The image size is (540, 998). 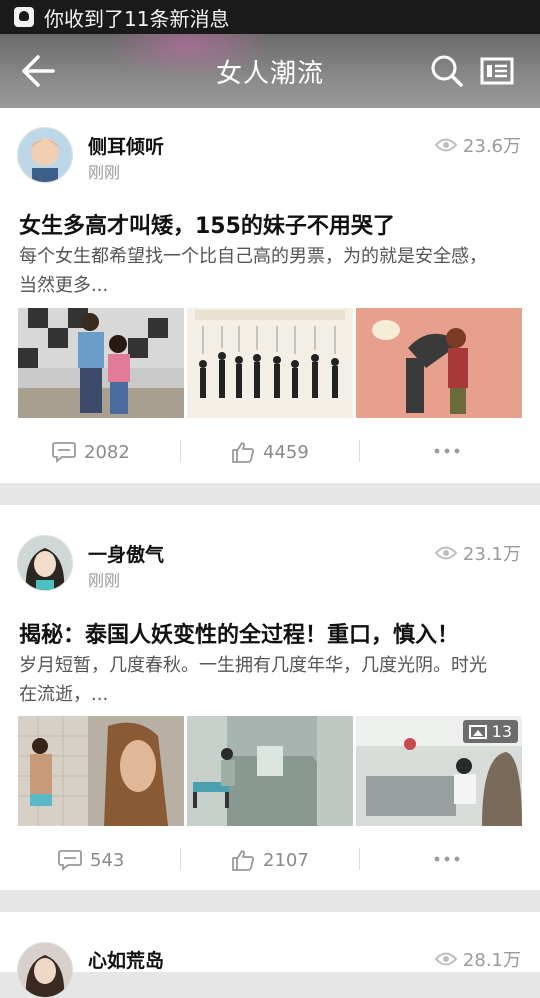 What do you see at coordinates (207, 224) in the screenshot?
I see `article-title: 女生多高才叫矮，155的妹子不用哭了` at bounding box center [207, 224].